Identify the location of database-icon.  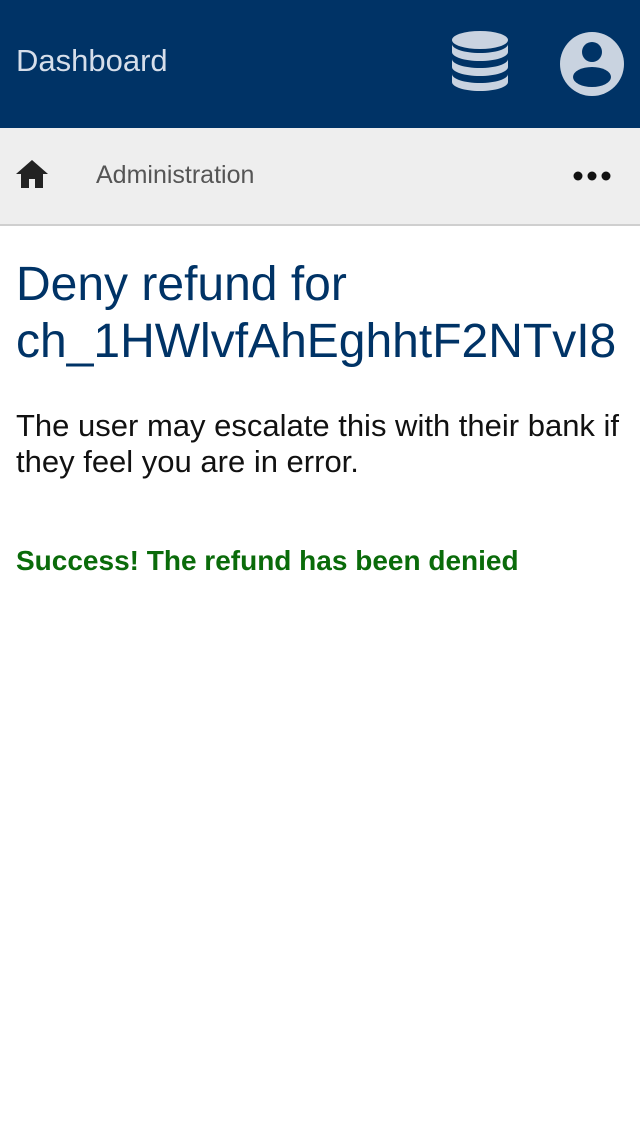
(480, 64).